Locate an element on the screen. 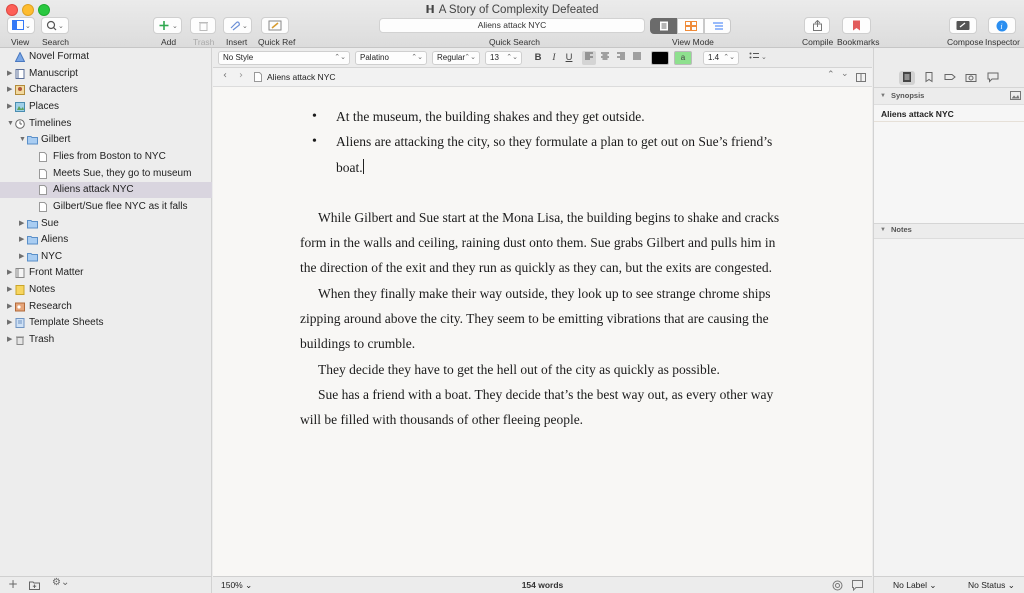 This screenshot has height=593, width=1024. binder-item: Aliens attack NYC is located at coordinates (106, 190).